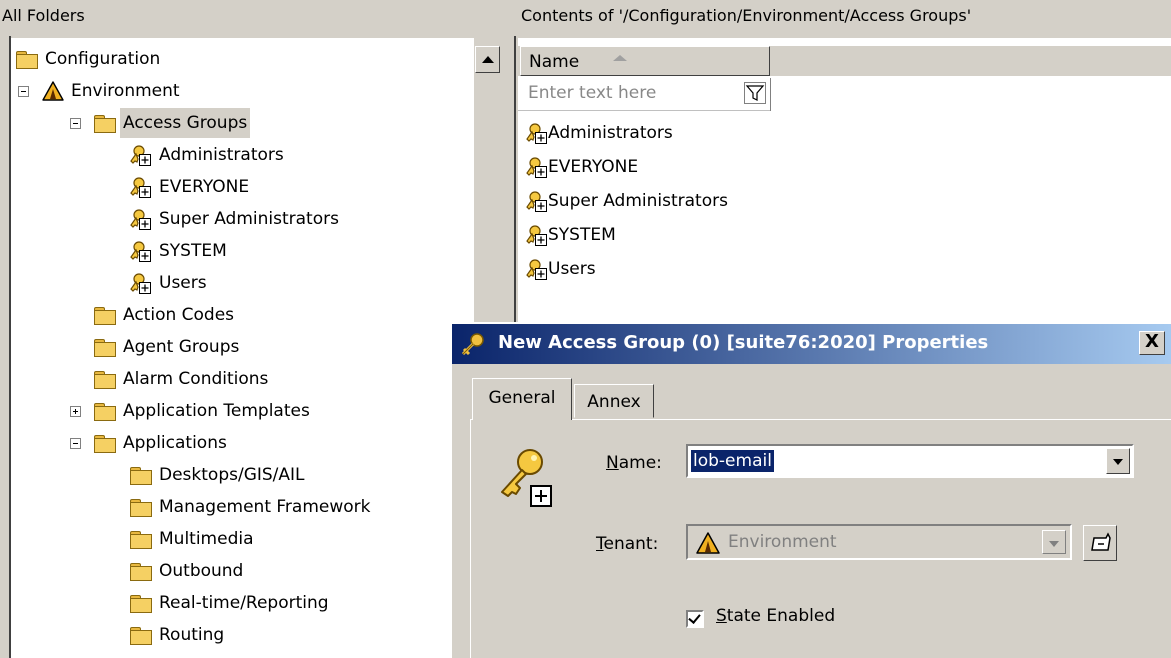  I want to click on tree-item-label: Desktops/GIS/AIL, so click(232, 475).